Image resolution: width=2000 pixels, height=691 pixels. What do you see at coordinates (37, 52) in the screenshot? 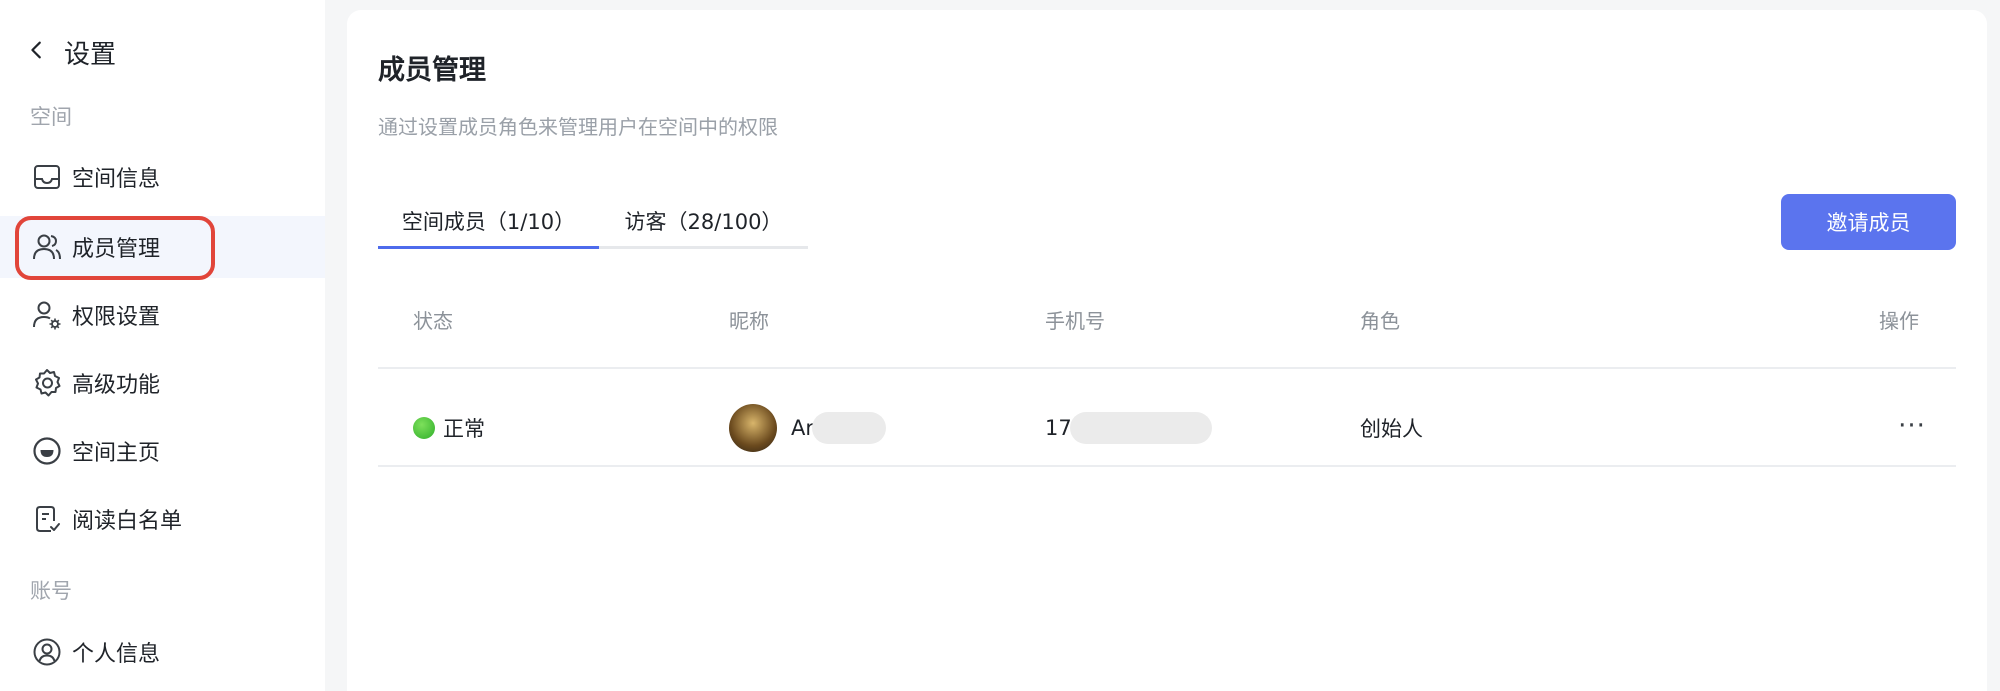
I see `chevron-left-icon` at bounding box center [37, 52].